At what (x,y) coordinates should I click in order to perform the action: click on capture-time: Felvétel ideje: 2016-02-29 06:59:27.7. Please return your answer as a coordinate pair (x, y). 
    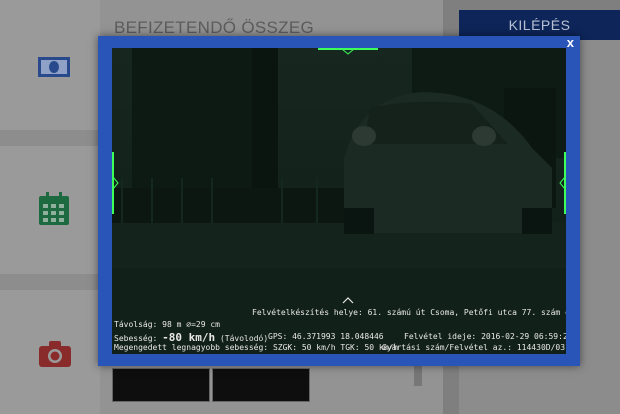
    Looking at the image, I should click on (485, 336).